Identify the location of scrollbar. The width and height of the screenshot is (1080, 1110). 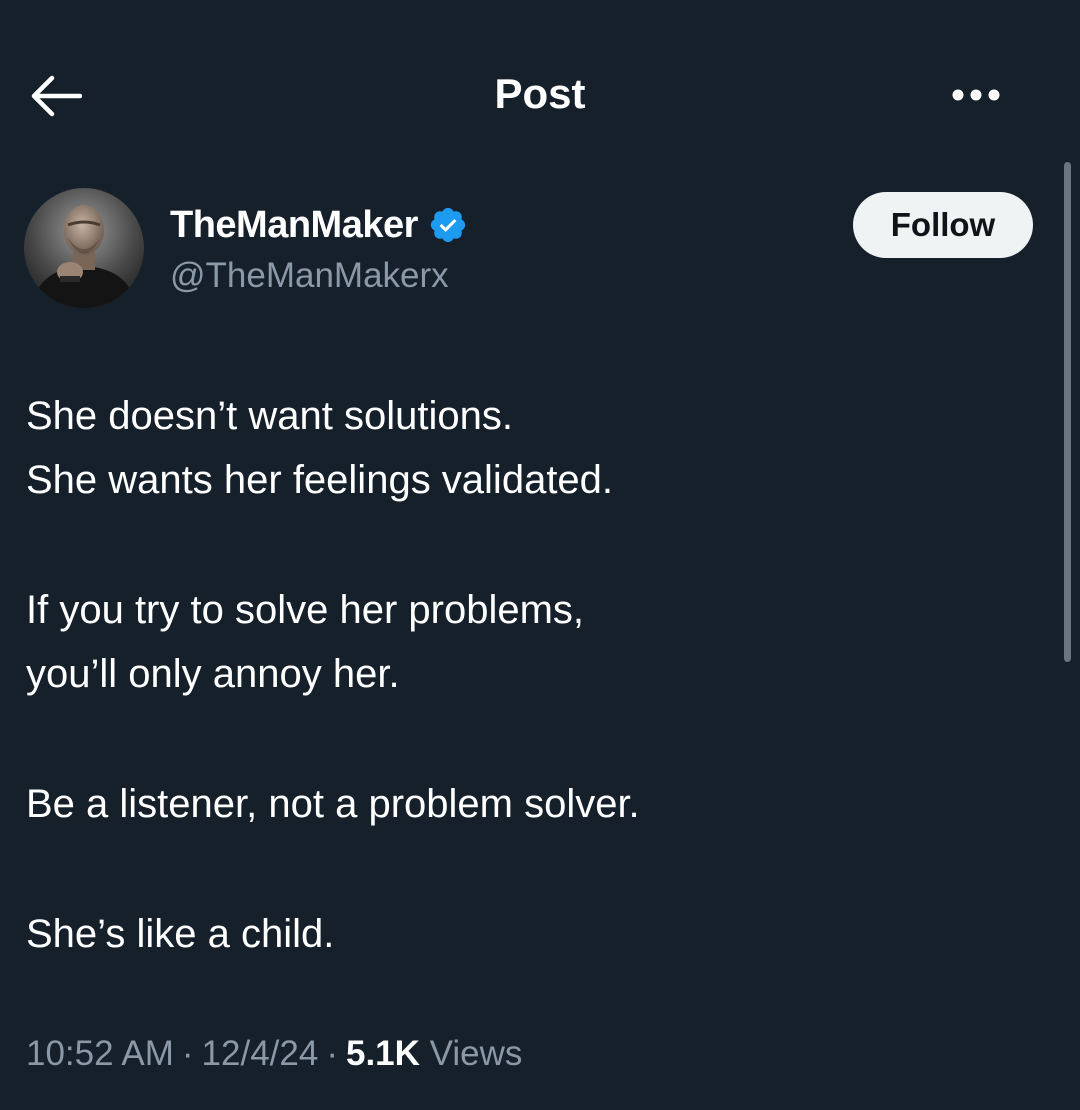
(1067, 412).